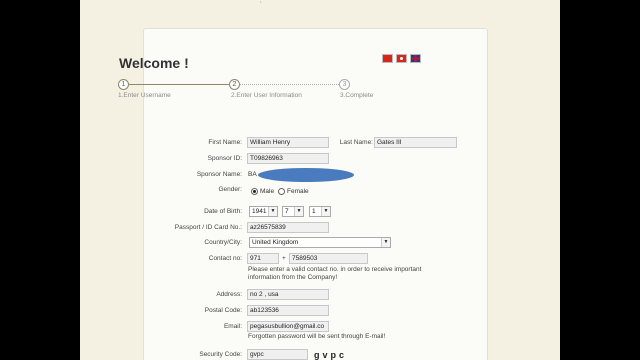  What do you see at coordinates (179, 84) in the screenshot?
I see `step-connector` at bounding box center [179, 84].